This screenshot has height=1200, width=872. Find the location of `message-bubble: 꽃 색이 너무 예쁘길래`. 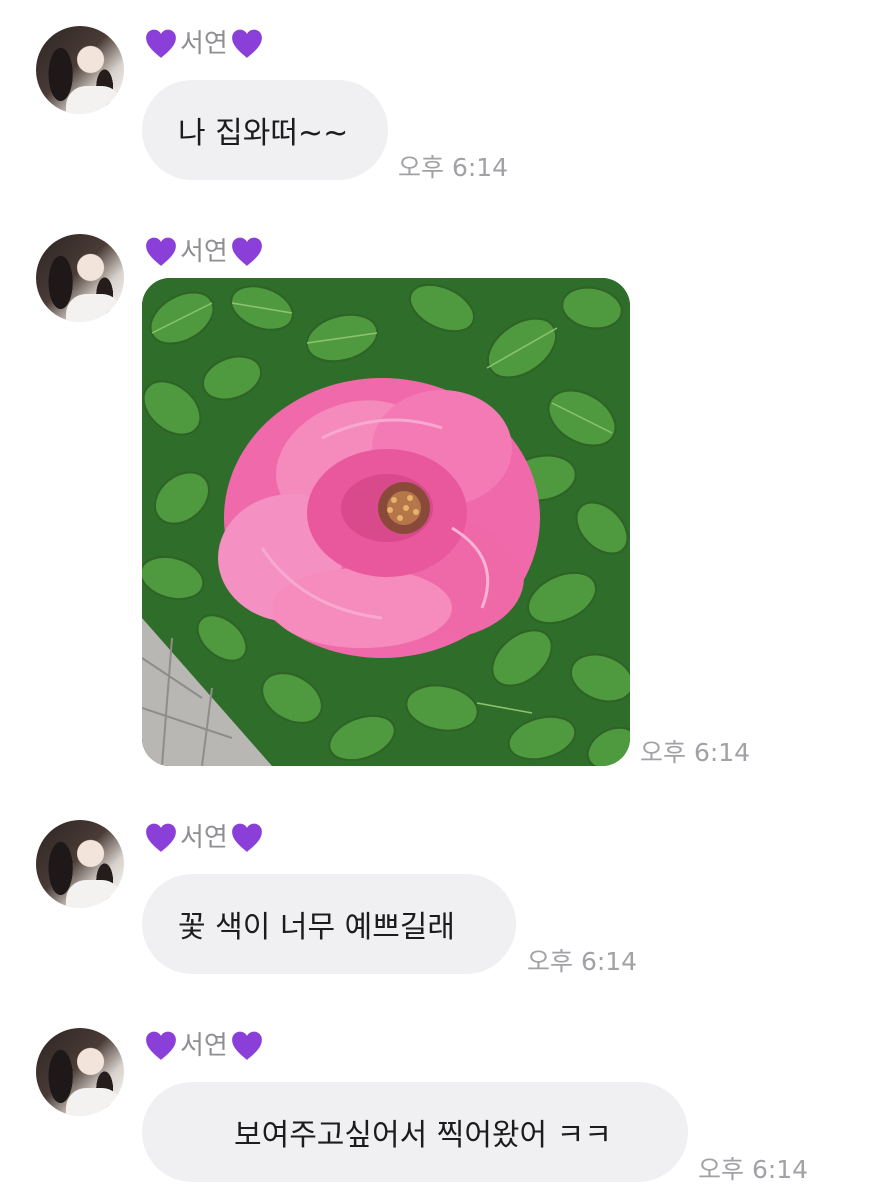

message-bubble: 꽃 색이 너무 예쁘길래 is located at coordinates (329, 924).